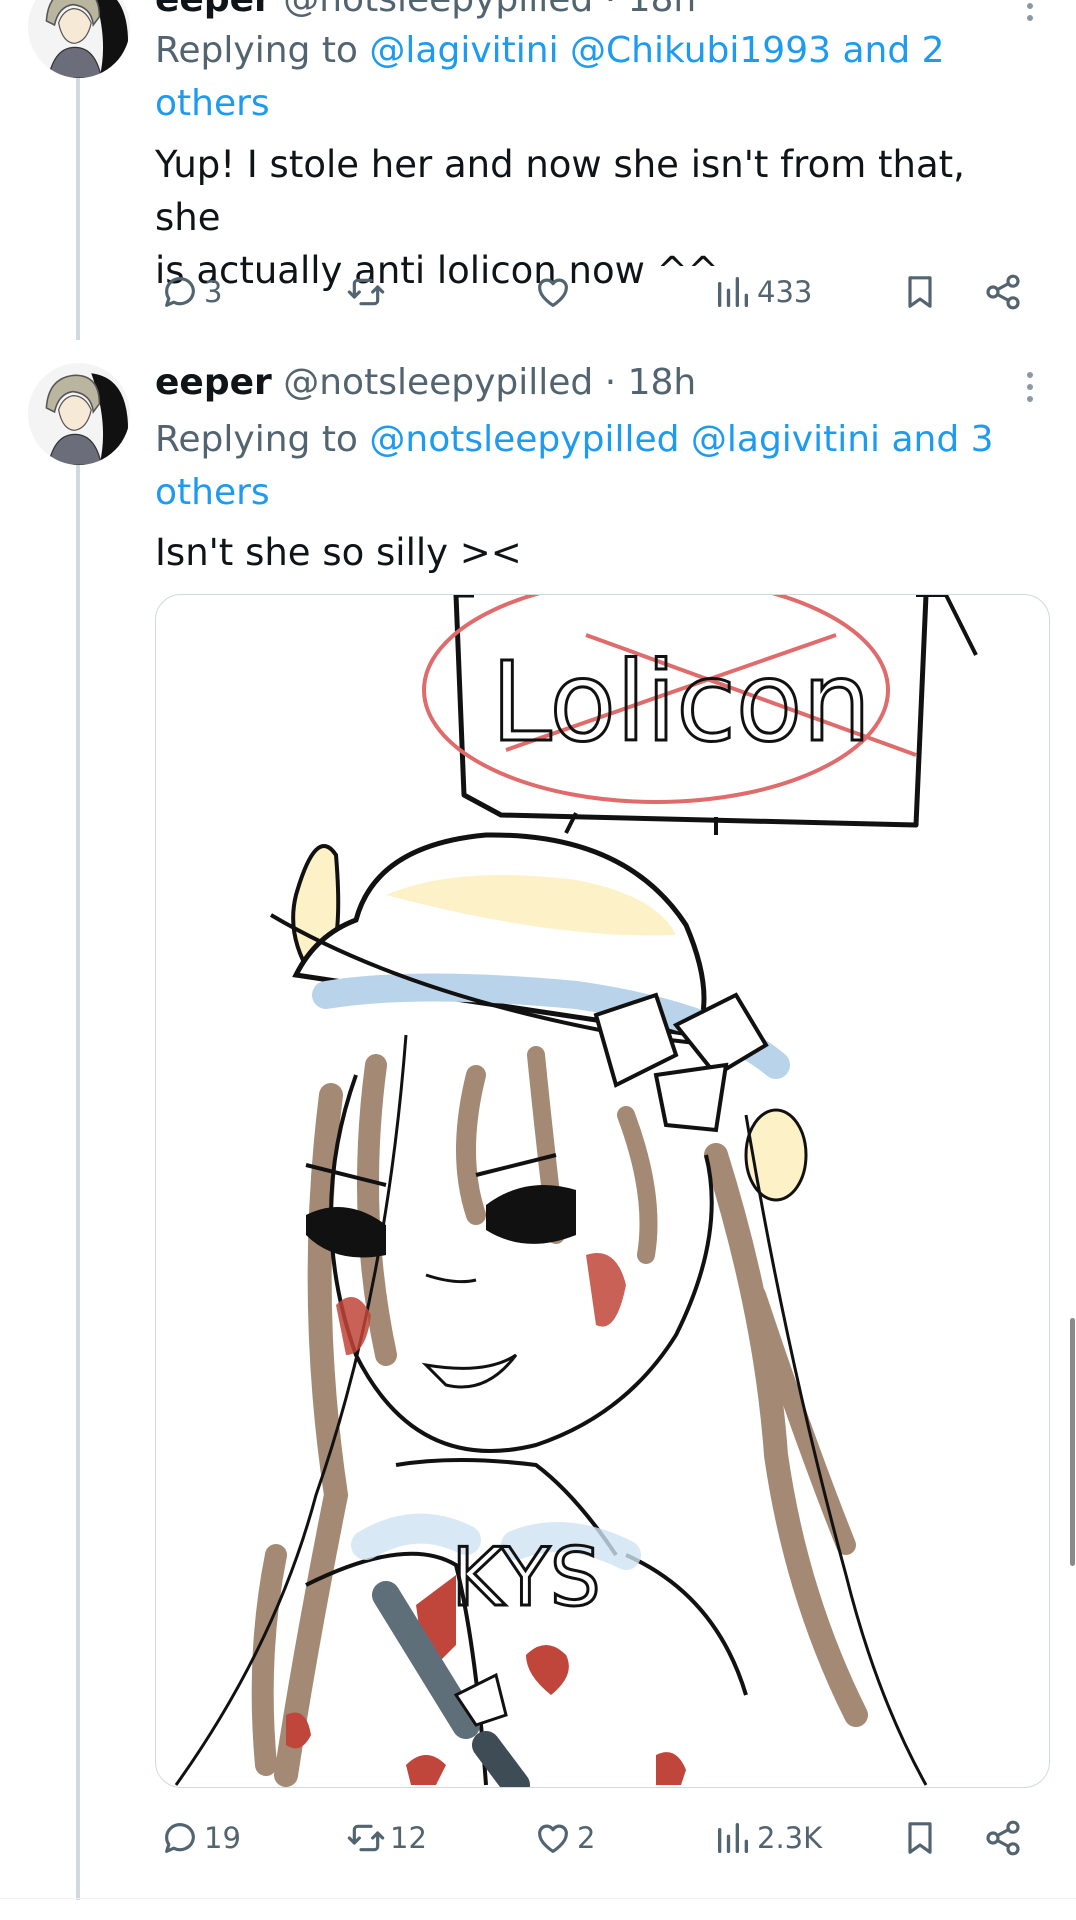  Describe the element at coordinates (595, 552) in the screenshot. I see `tweet-text: Isn't she so silly ><` at that location.